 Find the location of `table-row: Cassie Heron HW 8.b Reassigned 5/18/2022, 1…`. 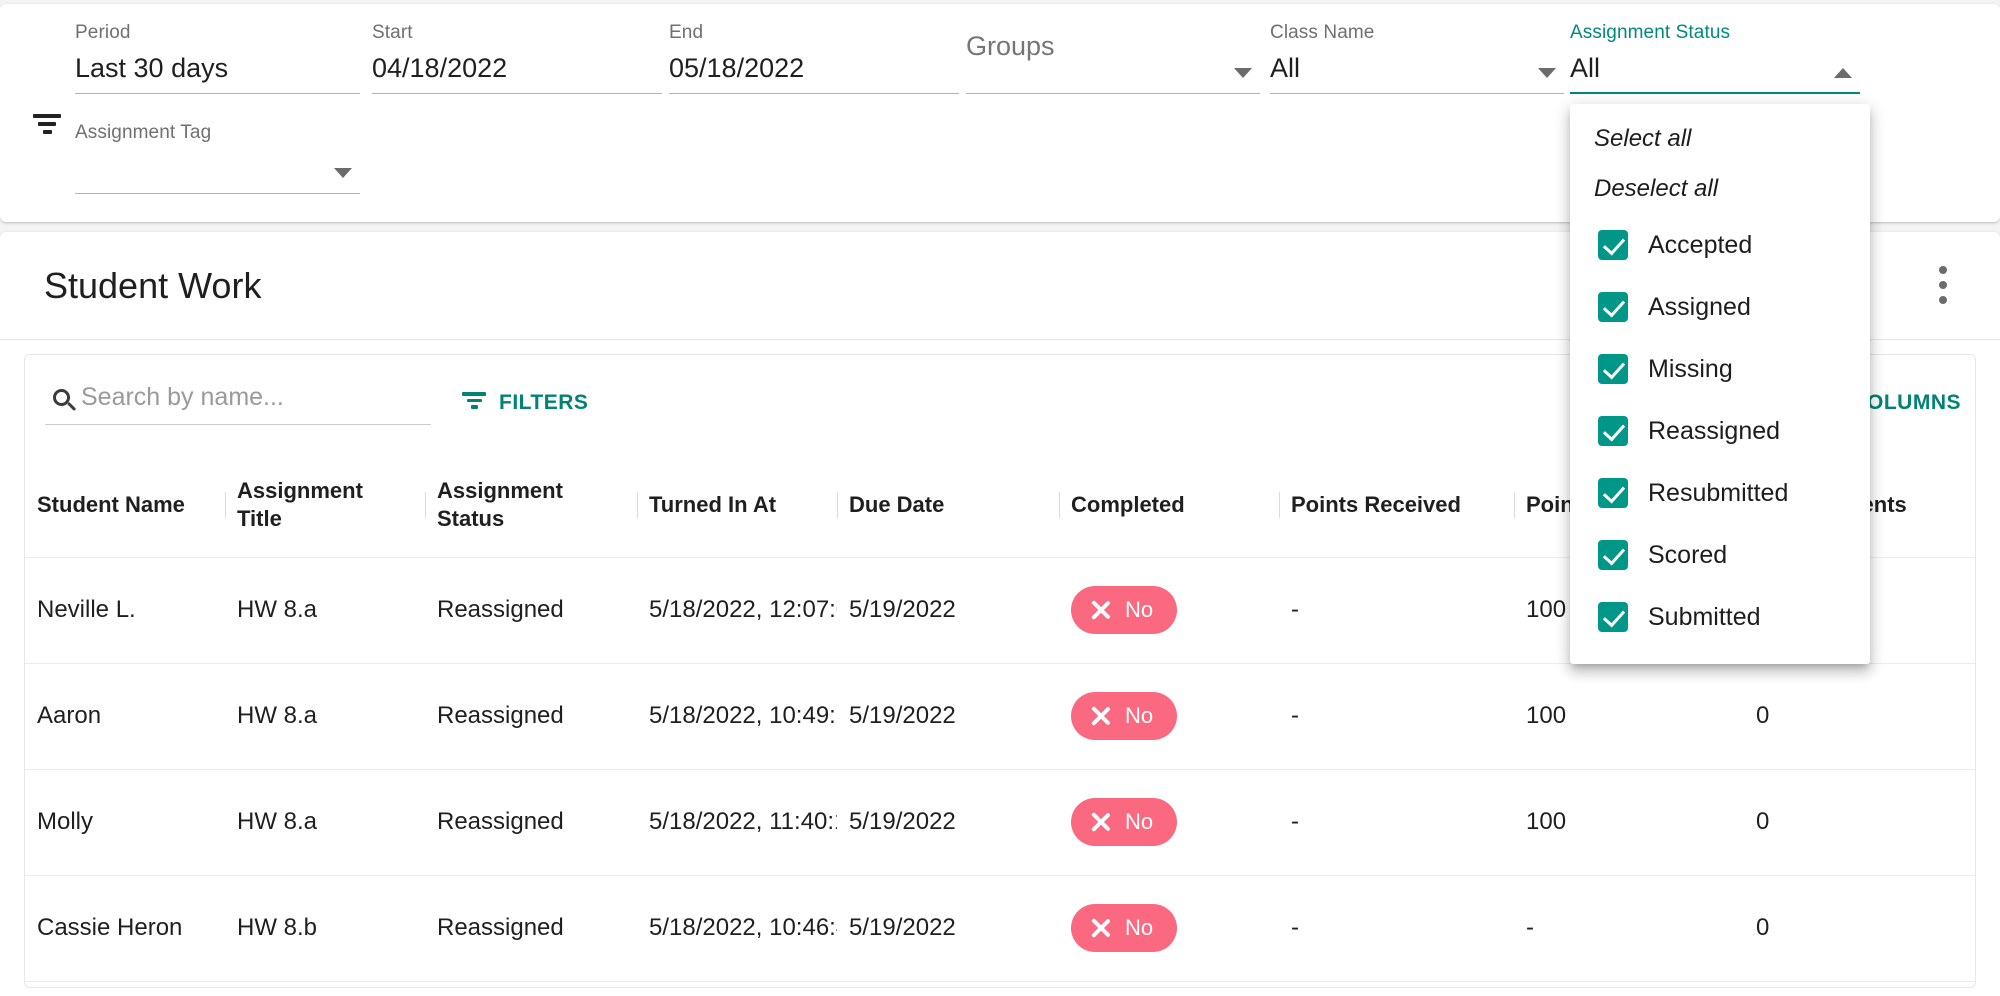

table-row: Cassie Heron HW 8.b Reassigned 5/18/2022, 1… is located at coordinates (1000, 928).